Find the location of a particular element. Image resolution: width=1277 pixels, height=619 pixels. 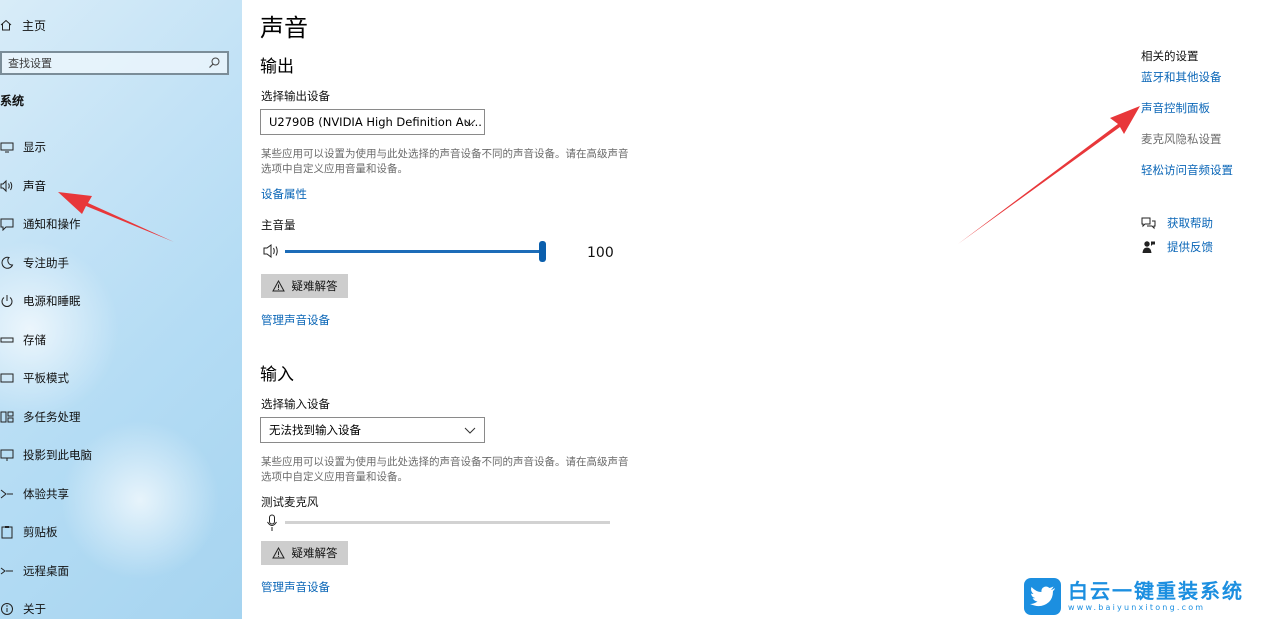

sidebar-home: 主页 is located at coordinates (23, 25).